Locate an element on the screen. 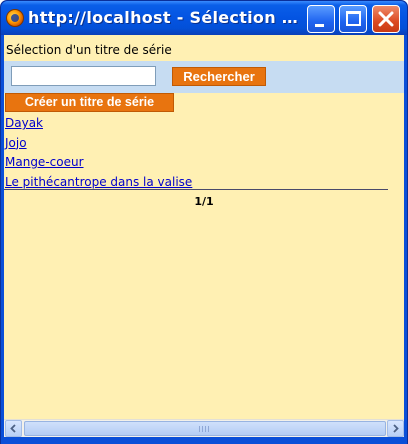  result-link-mange-coeur: Mange-coeur is located at coordinates (197, 164).